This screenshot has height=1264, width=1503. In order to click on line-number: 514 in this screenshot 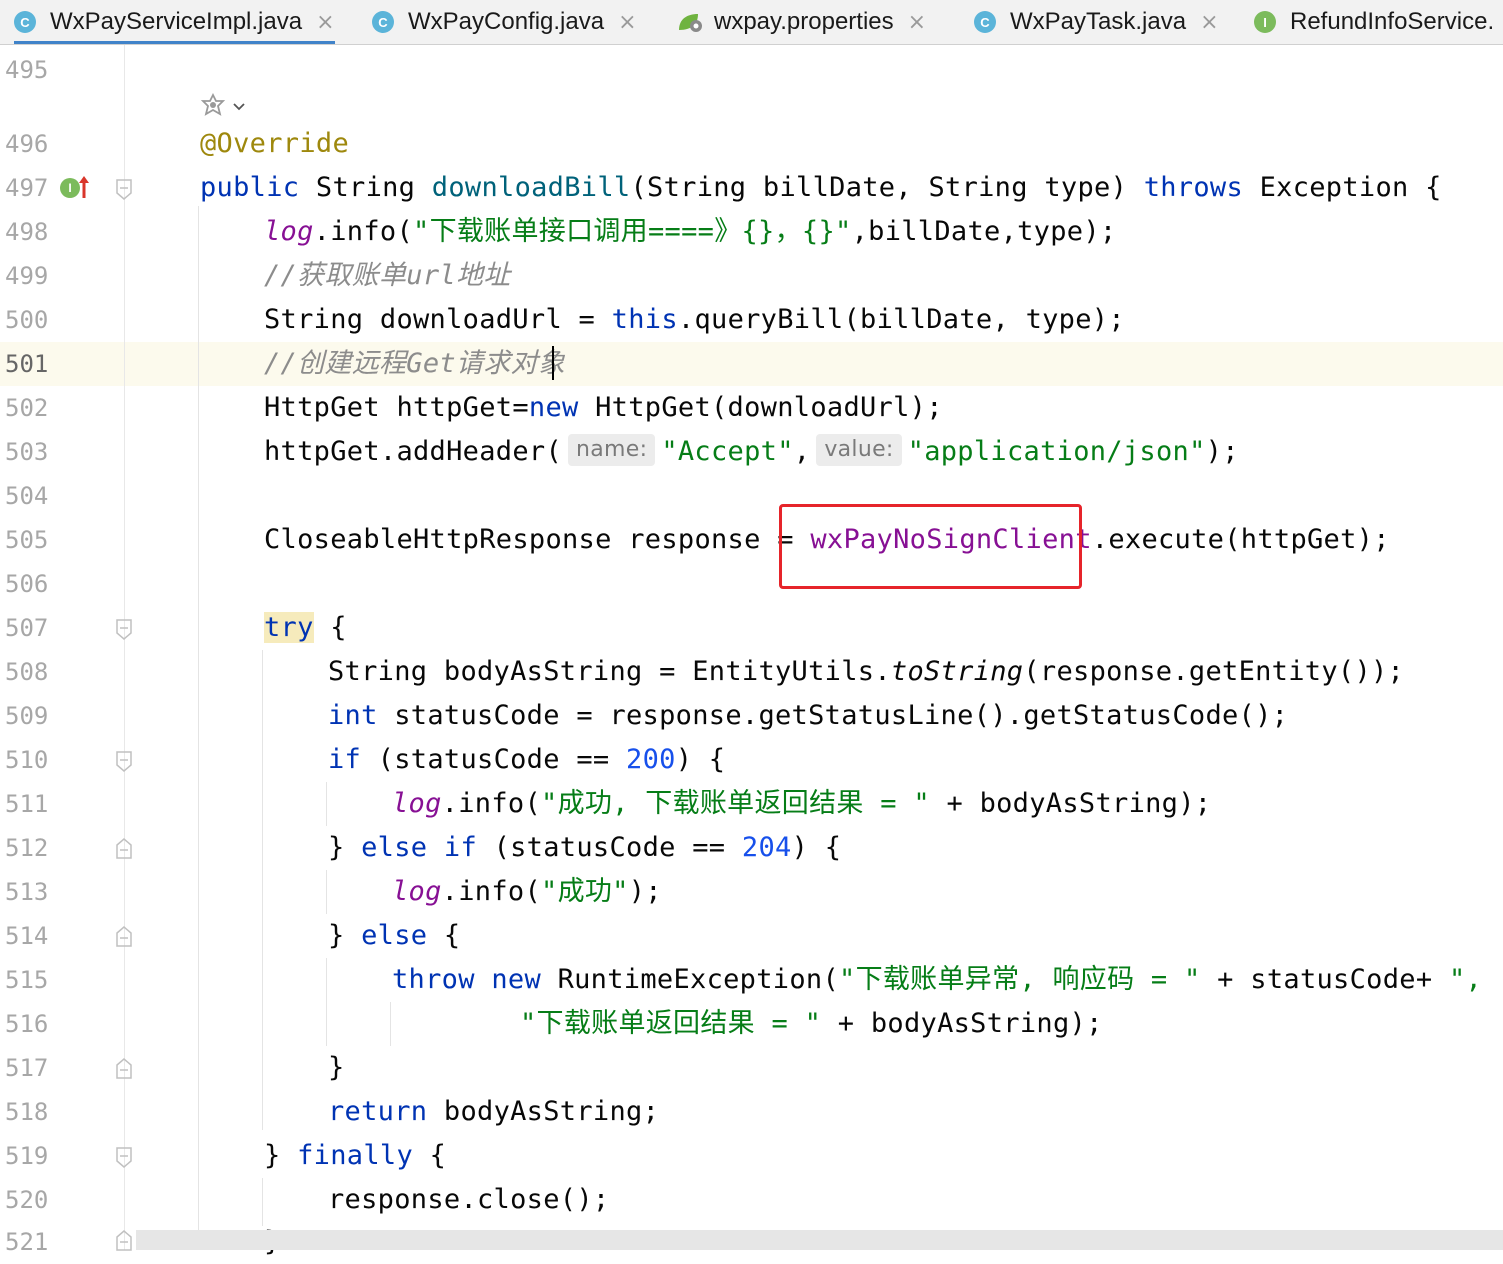, I will do `click(27, 936)`.